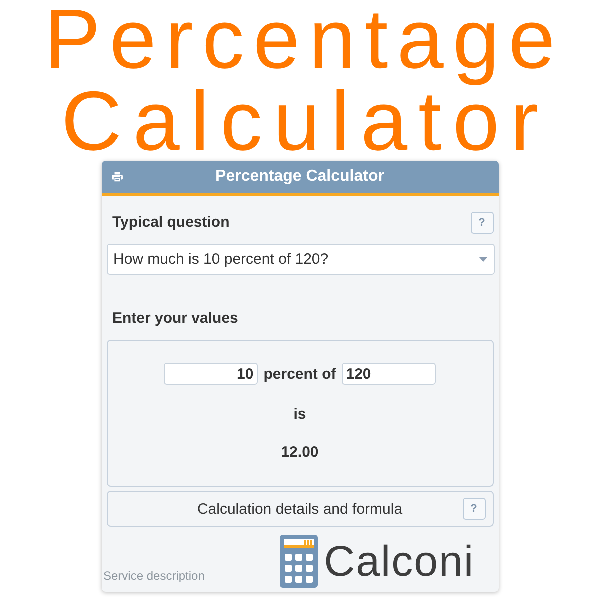  I want to click on calculator-icon, so click(299, 561).